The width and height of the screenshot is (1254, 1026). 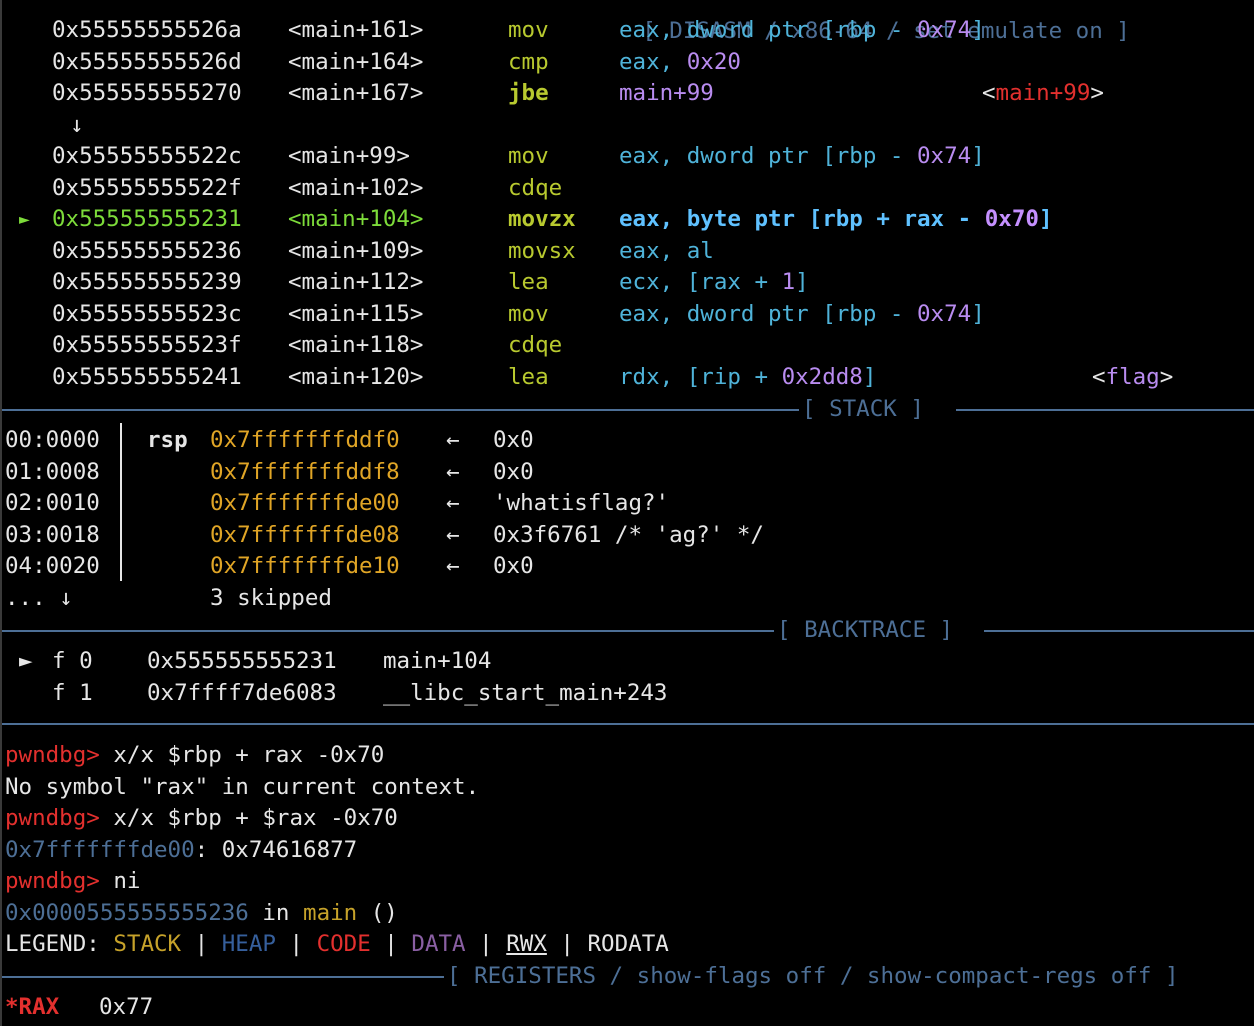 What do you see at coordinates (356, 345) in the screenshot?
I see `instruction-symbol: <main+118>` at bounding box center [356, 345].